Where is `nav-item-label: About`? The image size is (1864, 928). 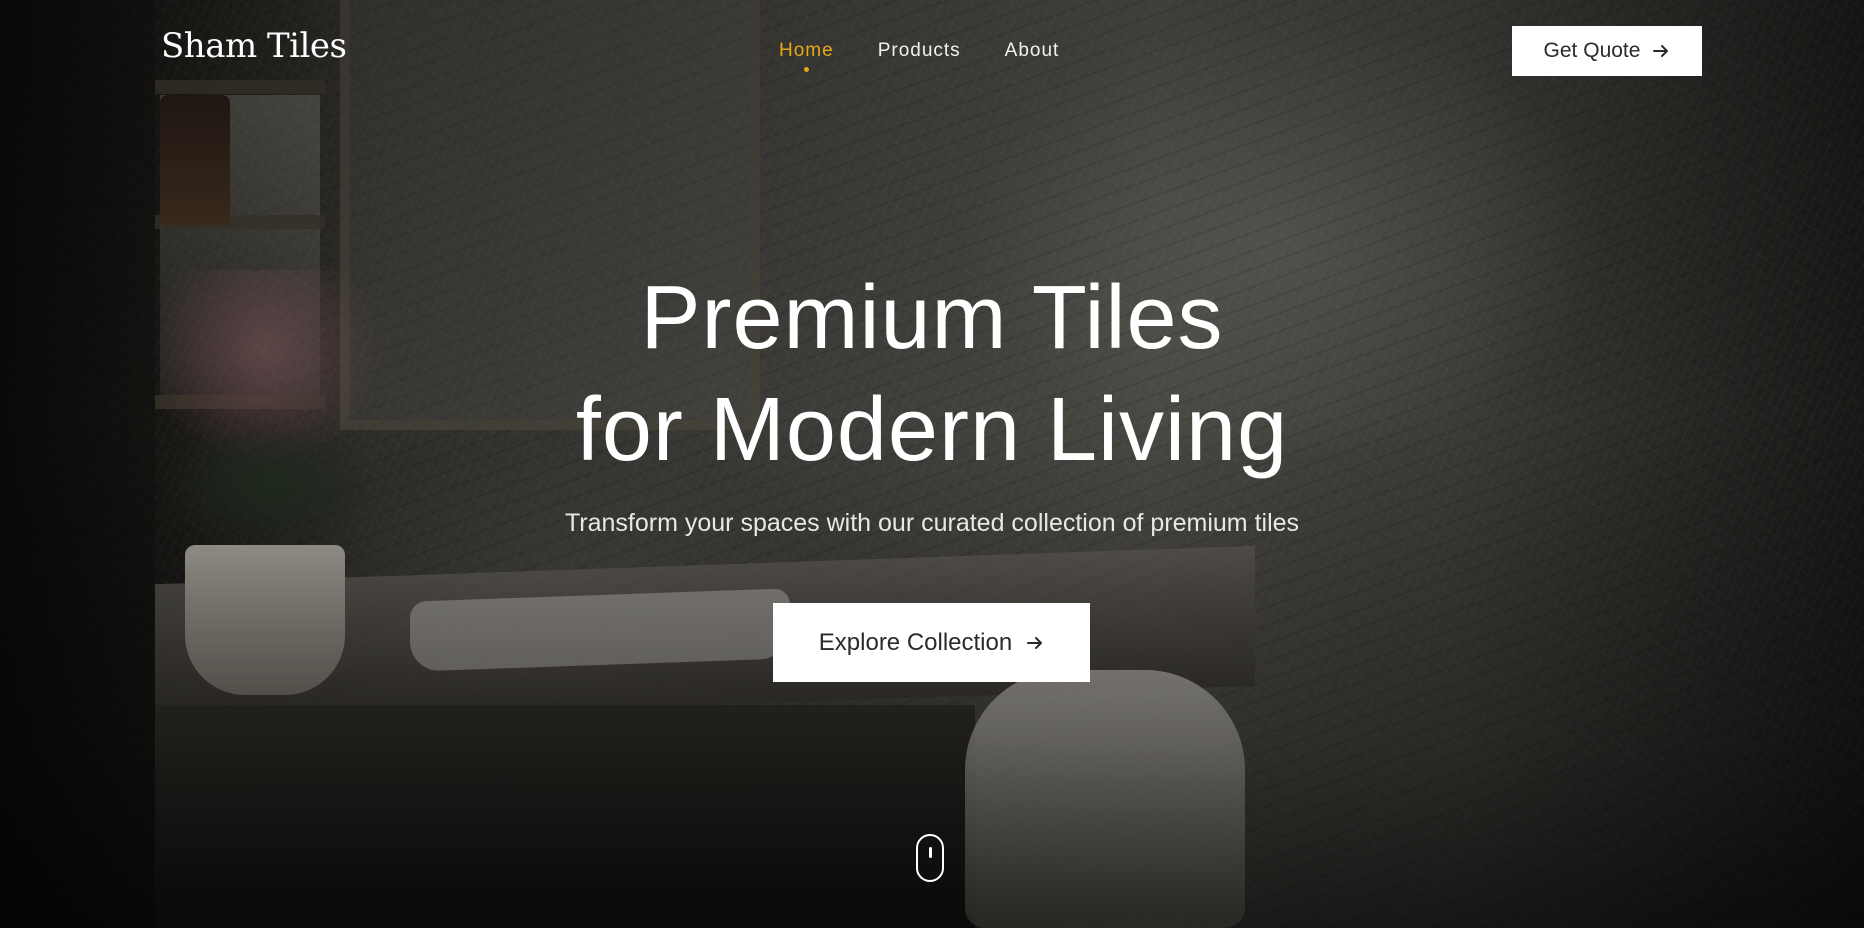
nav-item-label: About is located at coordinates (1032, 50).